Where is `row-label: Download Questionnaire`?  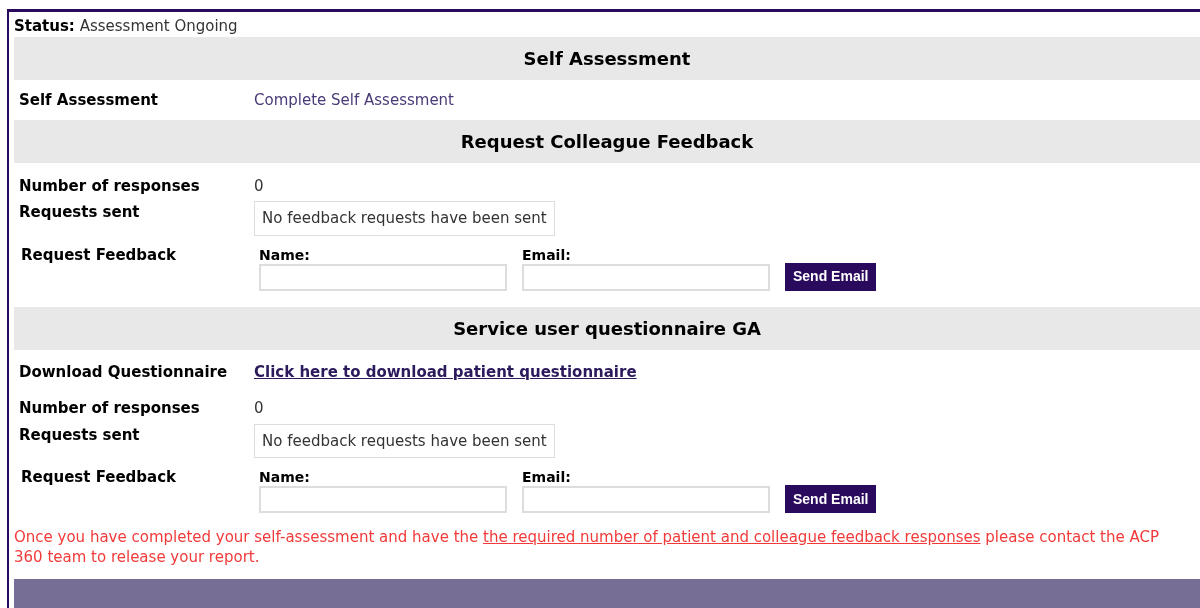
row-label: Download Questionnaire is located at coordinates (123, 373).